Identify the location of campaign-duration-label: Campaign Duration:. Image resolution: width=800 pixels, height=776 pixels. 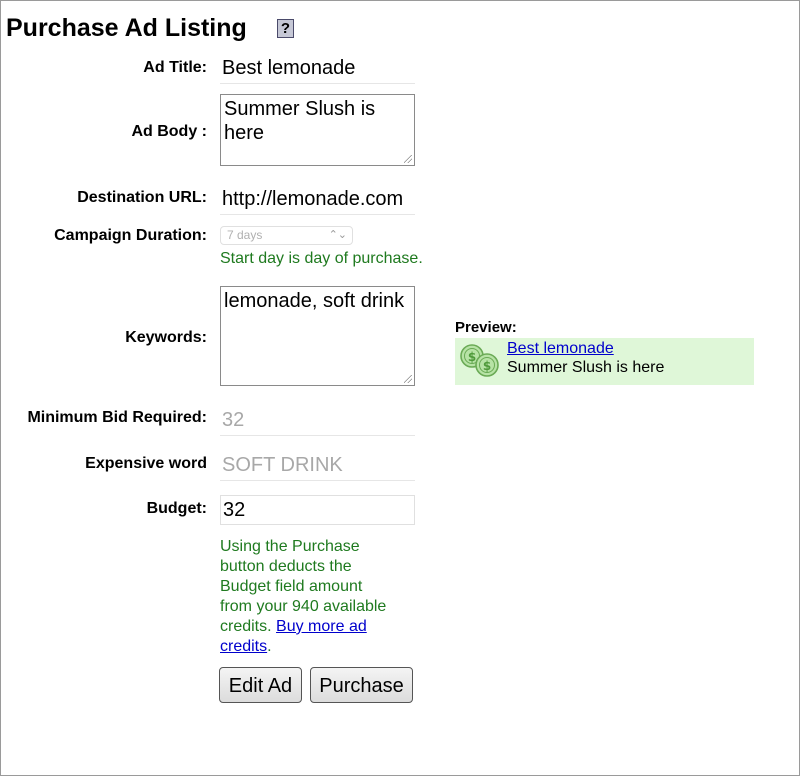
(130, 235).